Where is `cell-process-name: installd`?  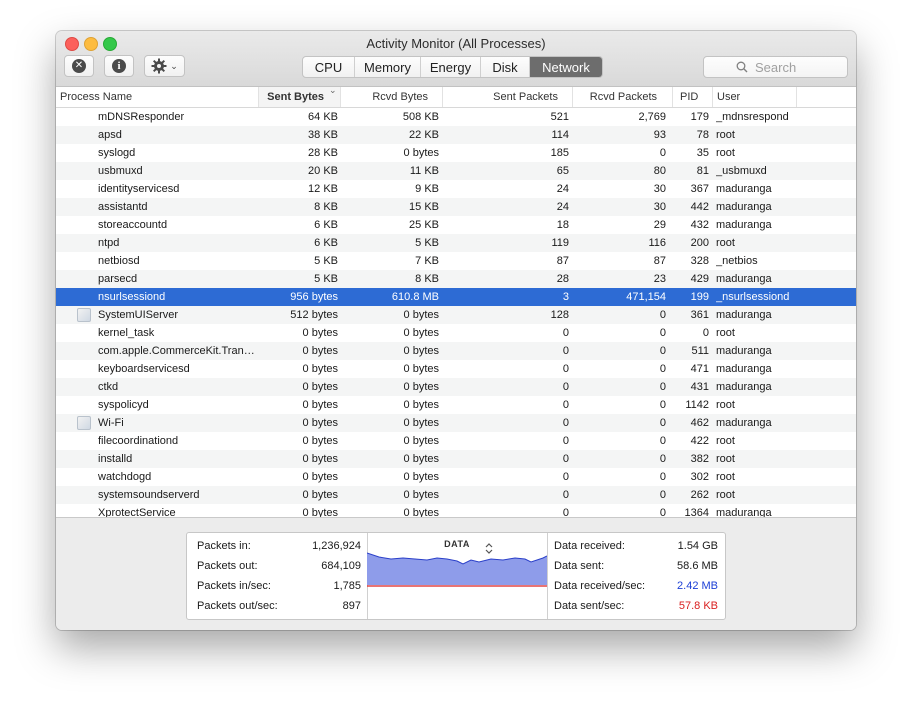 cell-process-name: installd is located at coordinates (115, 459).